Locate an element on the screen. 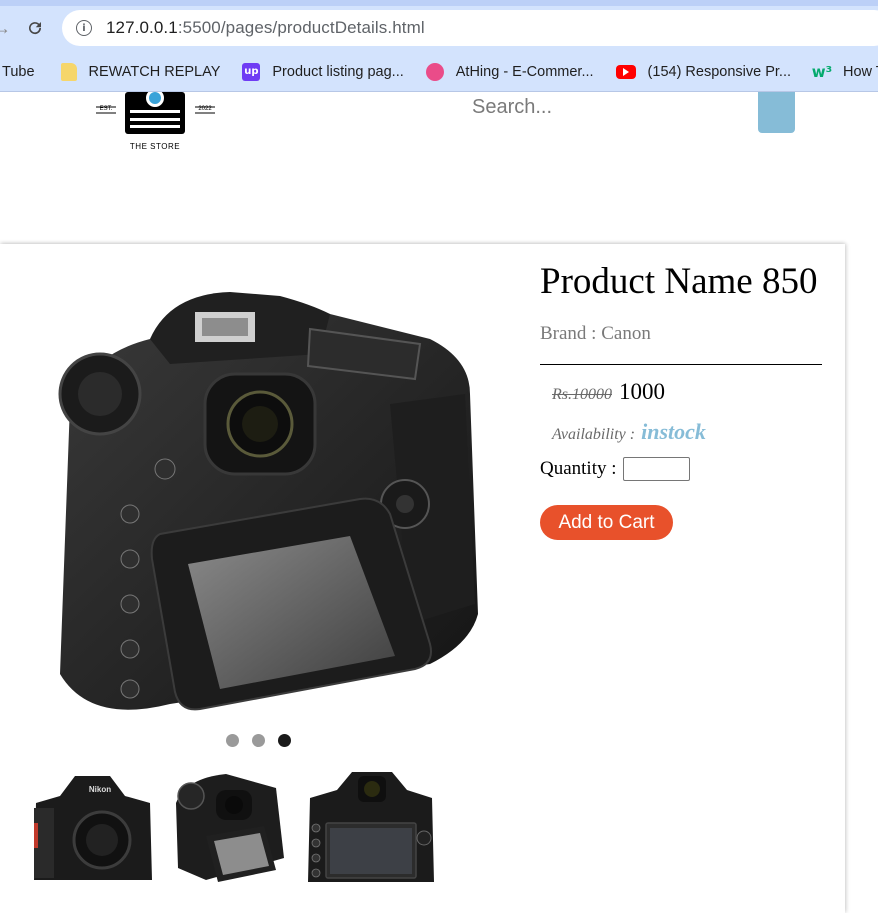 The height and width of the screenshot is (913, 878). logo-est-text: EST. is located at coordinates (106, 109).